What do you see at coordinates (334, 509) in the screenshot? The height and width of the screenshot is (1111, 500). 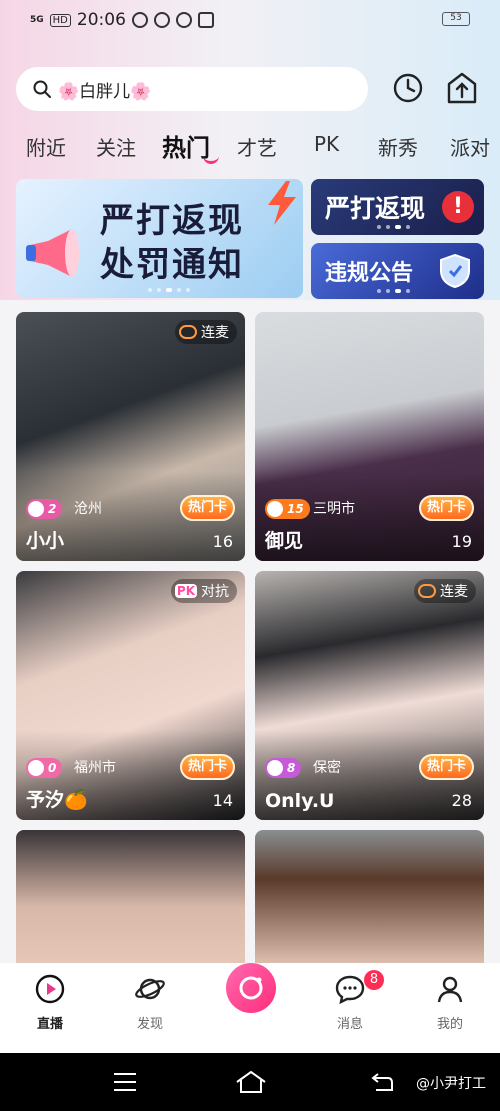 I see `location-label: 三明市` at bounding box center [334, 509].